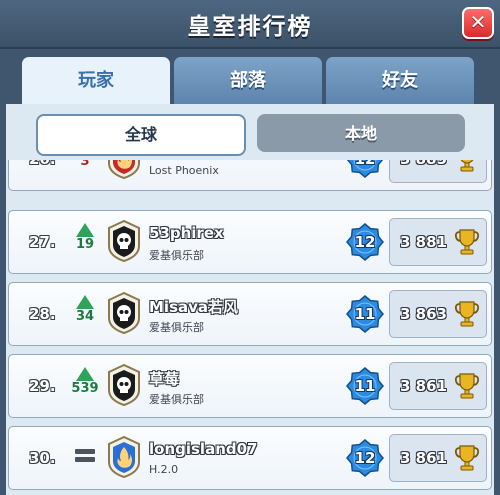 The image size is (500, 495). I want to click on tab-clans-label: 部落, so click(248, 80).